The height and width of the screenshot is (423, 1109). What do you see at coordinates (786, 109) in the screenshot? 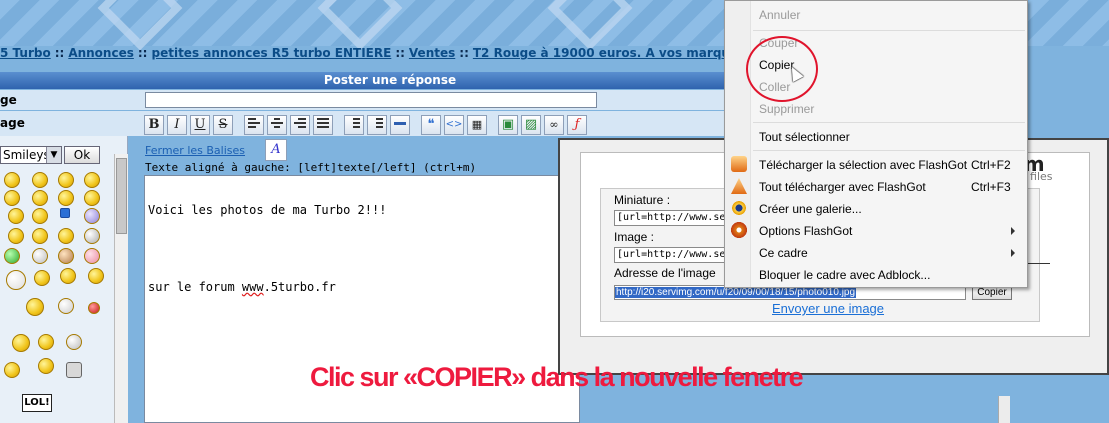
I see `menu-item-delete: Supprimer` at bounding box center [786, 109].